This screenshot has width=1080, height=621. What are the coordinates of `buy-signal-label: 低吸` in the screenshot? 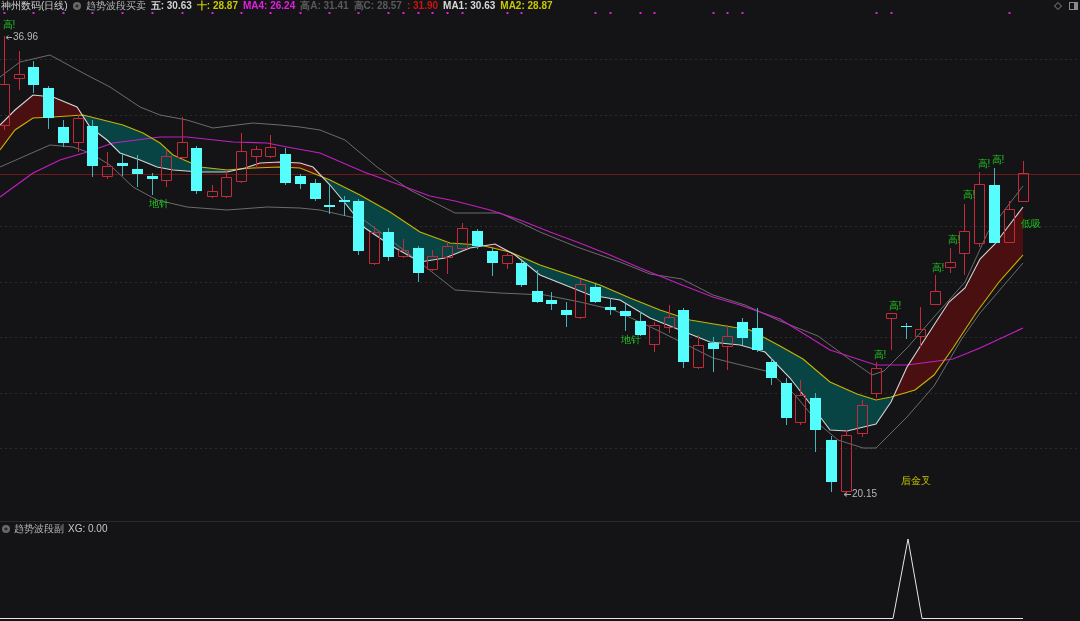 It's located at (1031, 223).